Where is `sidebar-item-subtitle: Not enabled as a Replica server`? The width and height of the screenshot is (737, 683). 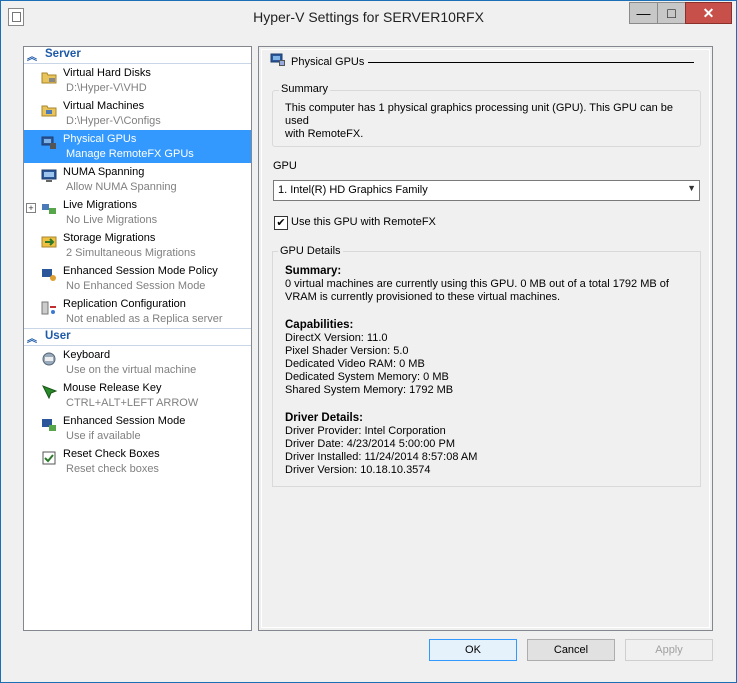
sidebar-item-subtitle: Not enabled as a Replica server is located at coordinates (144, 319).